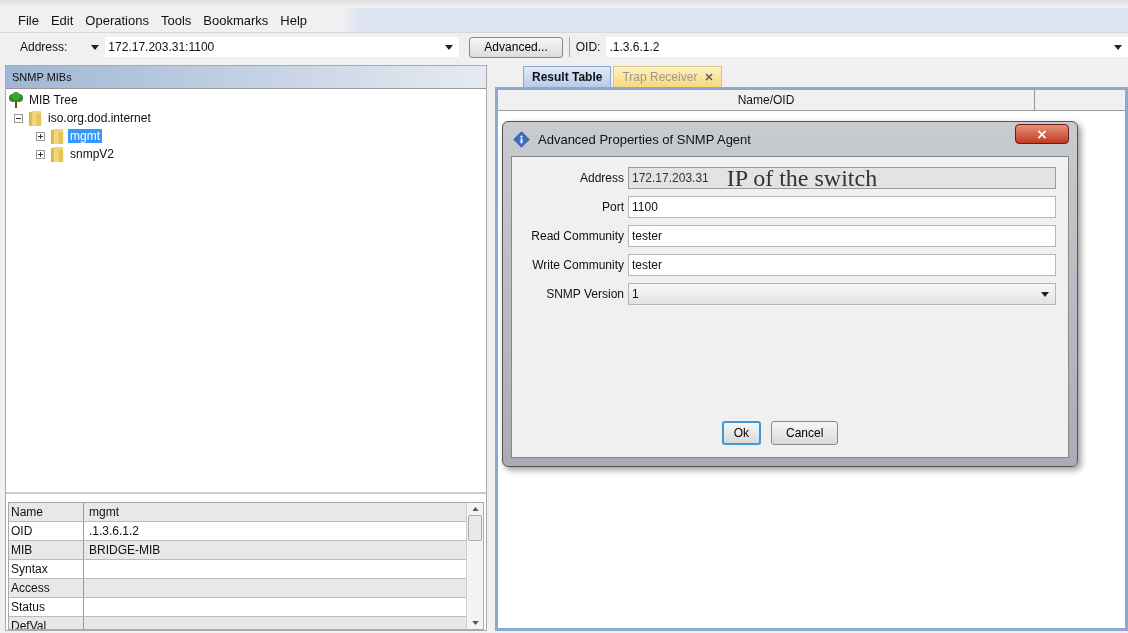 This screenshot has height=633, width=1128. Describe the element at coordinates (92, 154) in the screenshot. I see `tree-item: snmpV2` at that location.